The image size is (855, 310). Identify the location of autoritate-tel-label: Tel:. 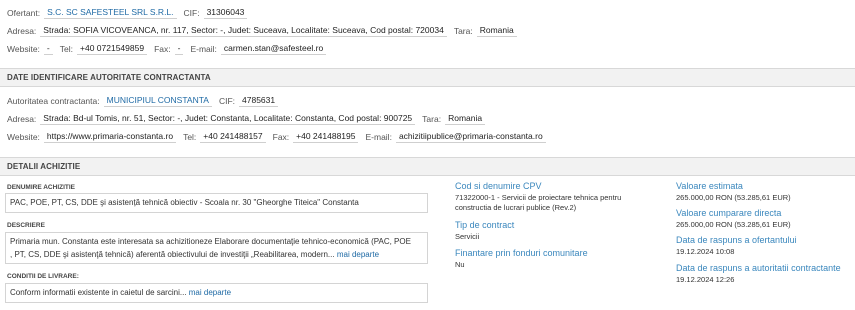
(190, 137).